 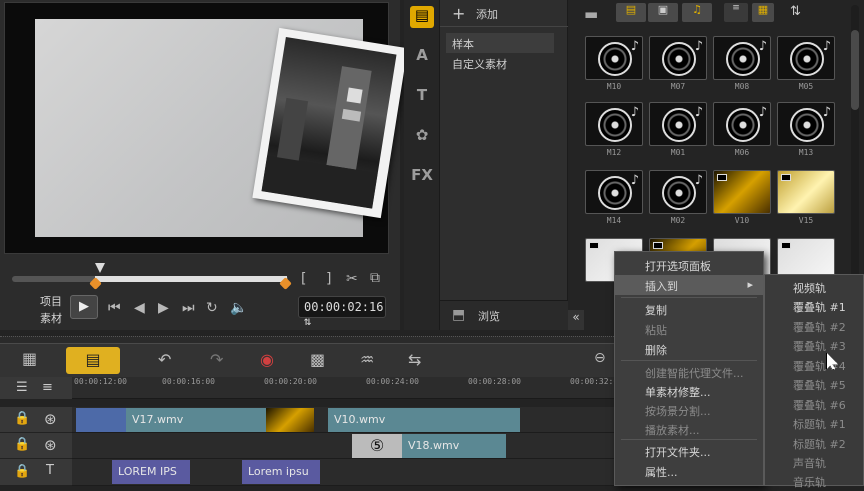 I want to click on countdown-clip: ⑤, so click(x=377, y=446).